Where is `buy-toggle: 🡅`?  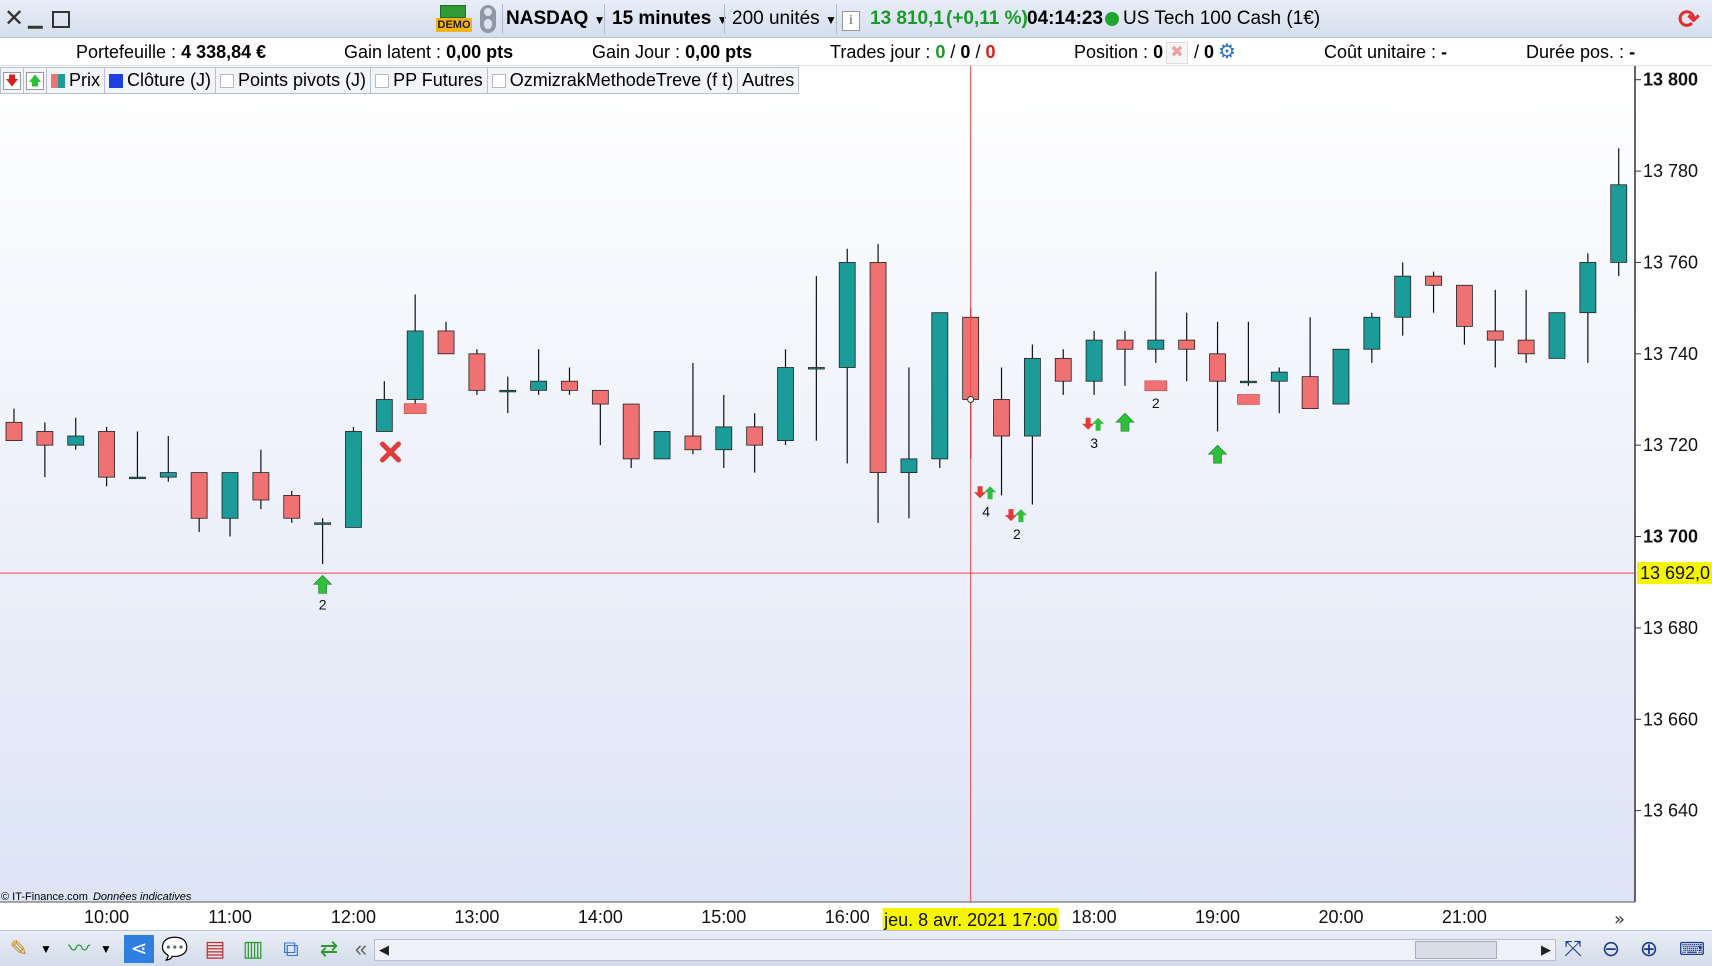
buy-toggle: 🡅 is located at coordinates (35, 80).